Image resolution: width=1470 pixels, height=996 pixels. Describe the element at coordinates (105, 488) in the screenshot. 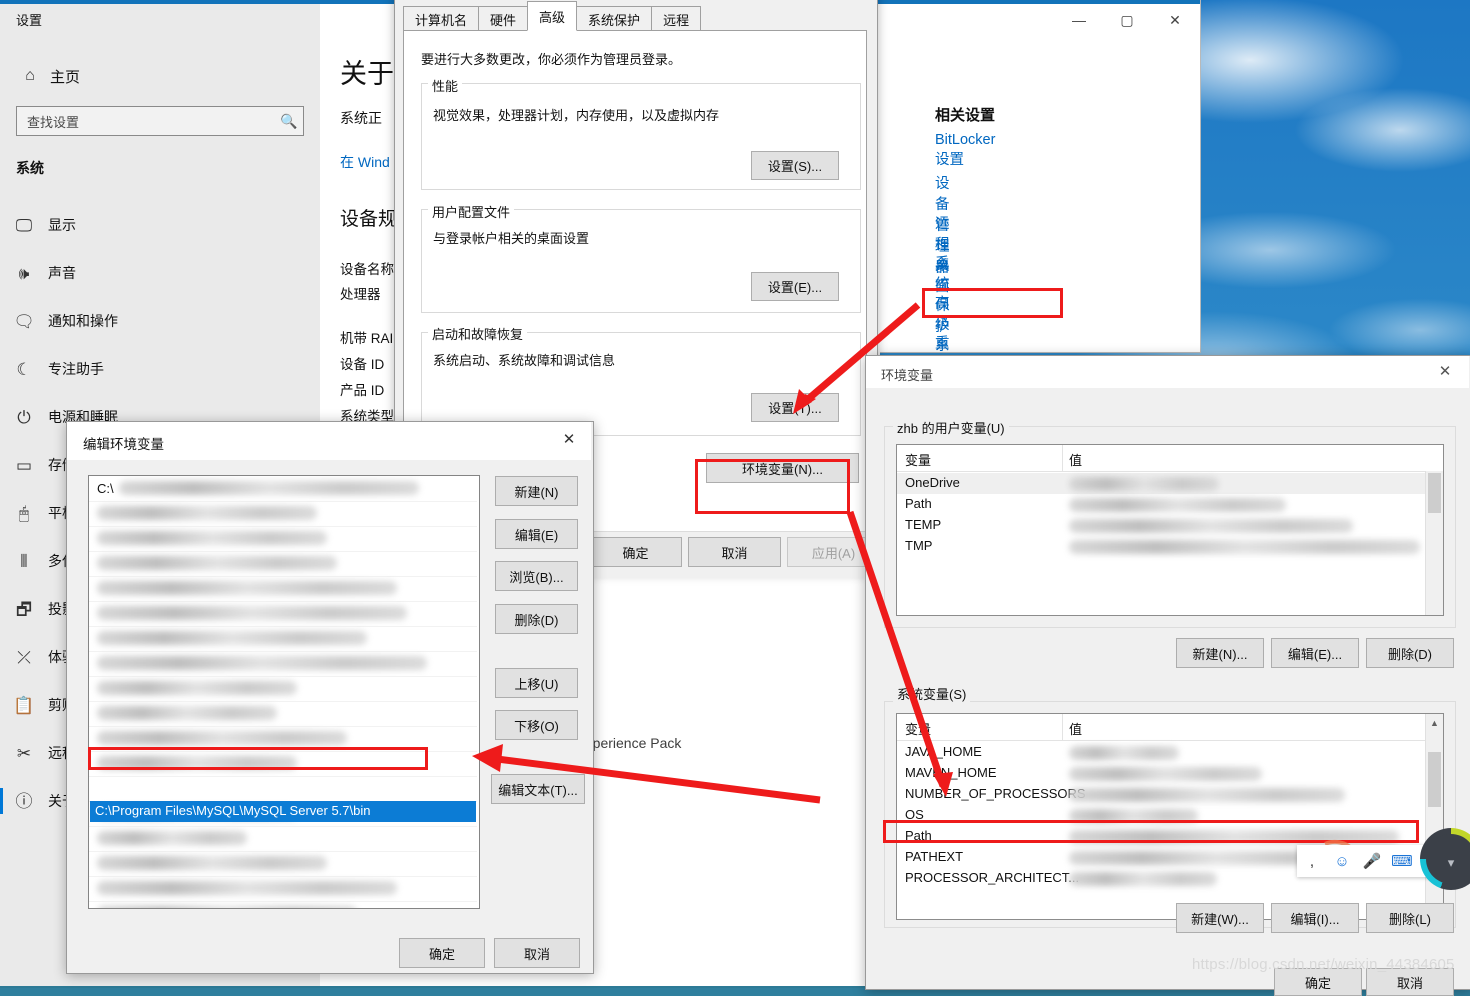

I see `path-entry-first: C:\` at that location.